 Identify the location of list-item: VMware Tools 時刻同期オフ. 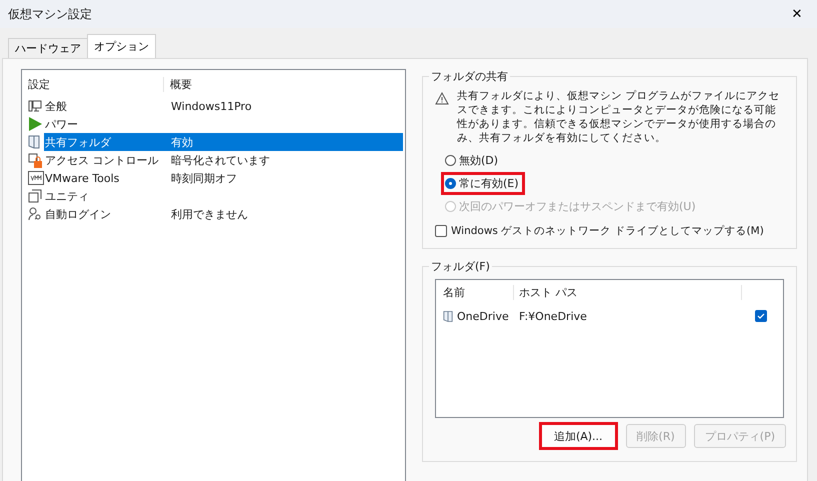
(223, 178).